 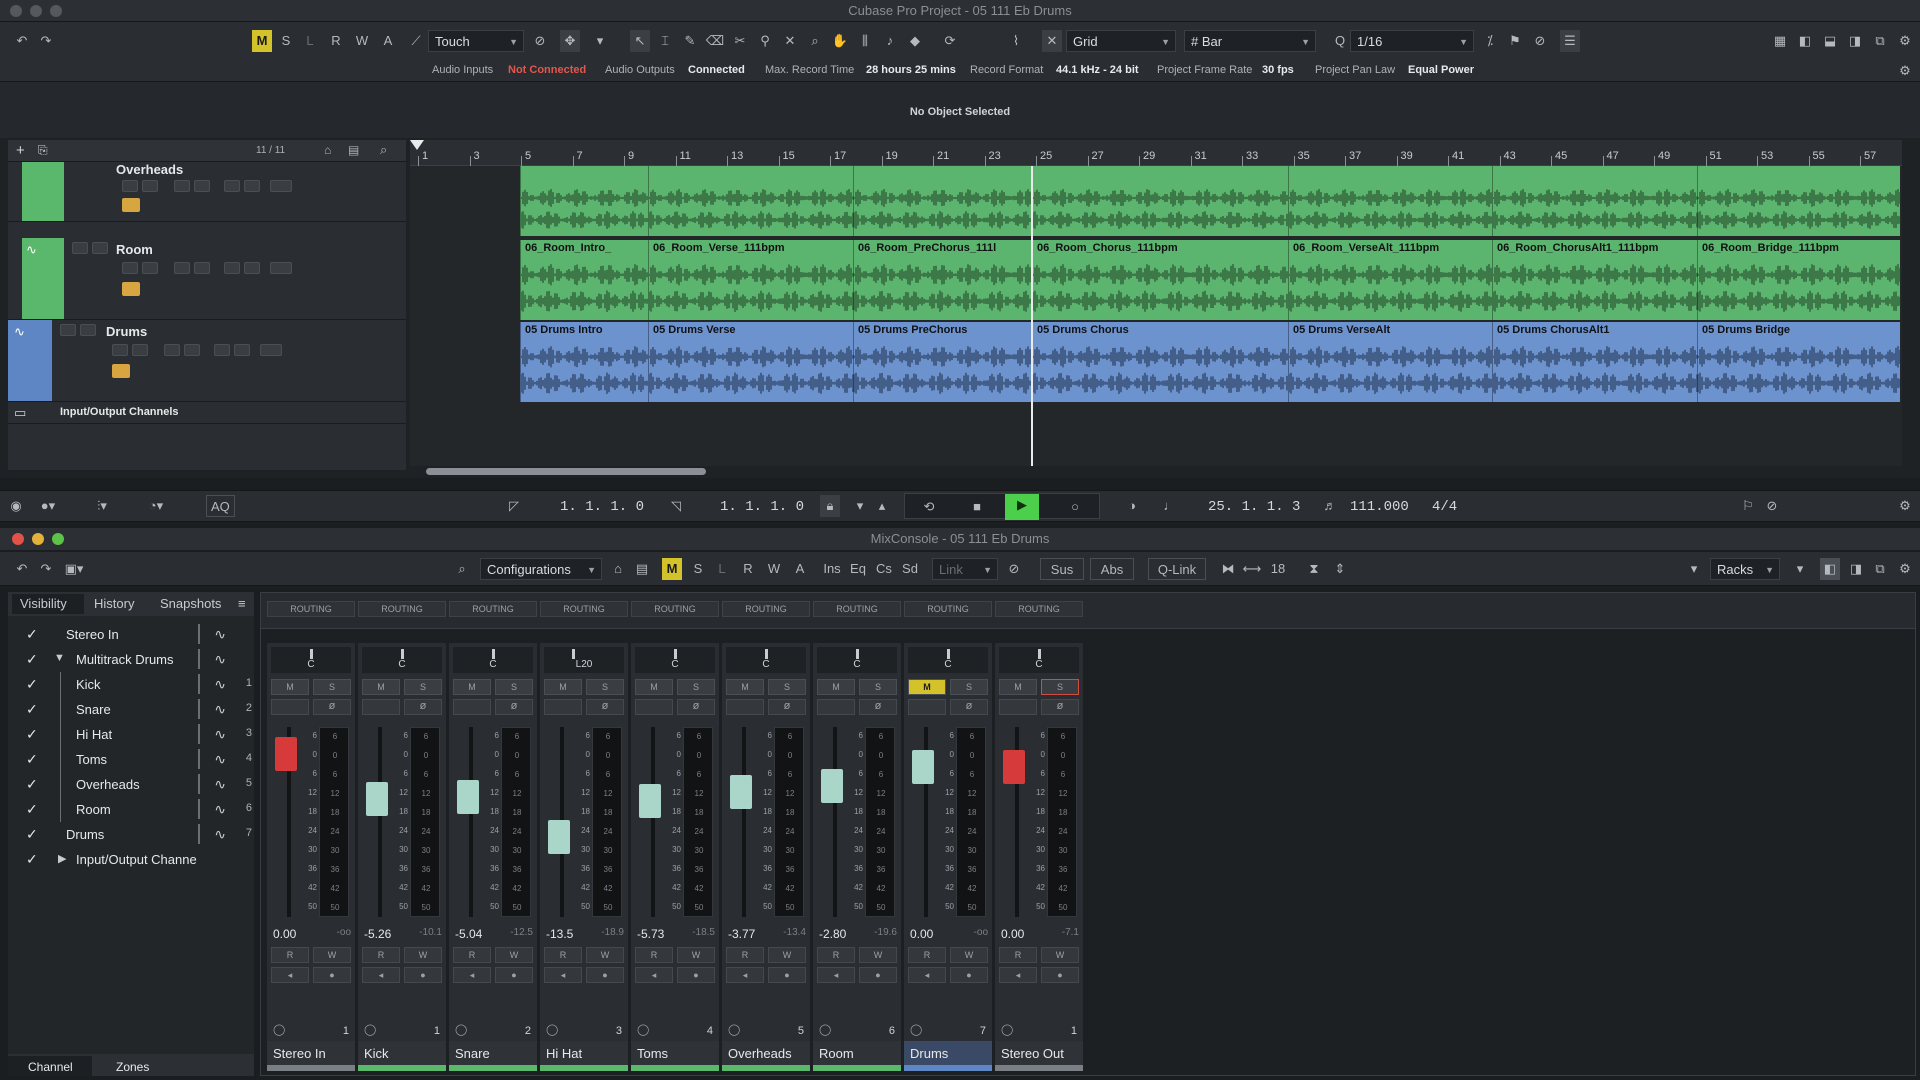 I want to click on window-layout-icon: ▦, so click(x=1780, y=41).